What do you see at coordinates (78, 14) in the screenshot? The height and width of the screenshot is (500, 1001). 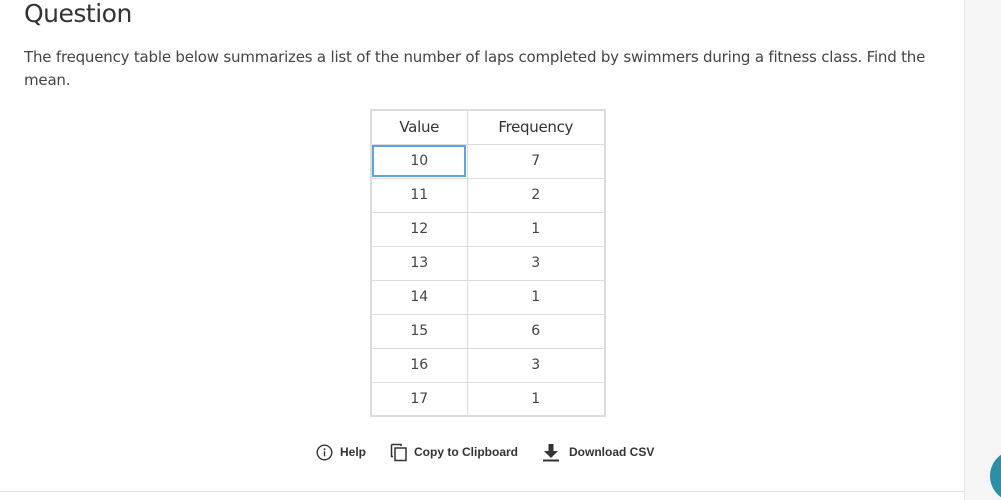 I see `question-heading: Question` at bounding box center [78, 14].